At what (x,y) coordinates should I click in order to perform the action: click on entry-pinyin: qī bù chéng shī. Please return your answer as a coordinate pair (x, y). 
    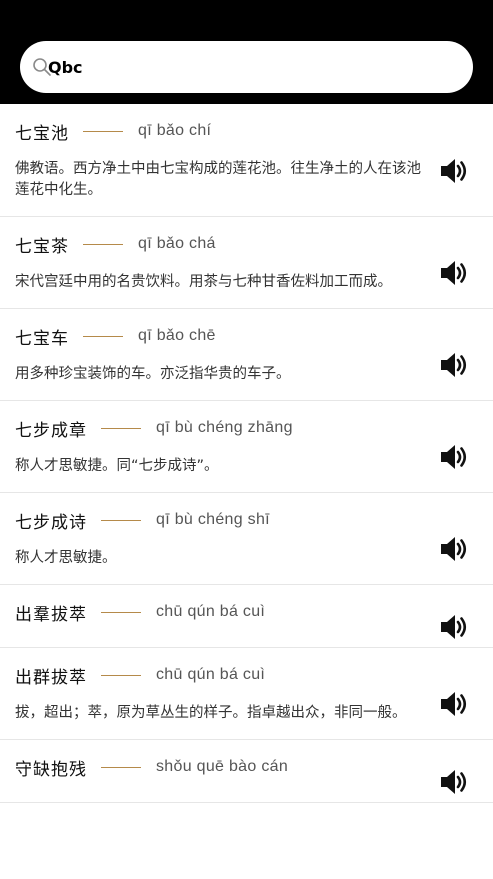
    Looking at the image, I should click on (213, 519).